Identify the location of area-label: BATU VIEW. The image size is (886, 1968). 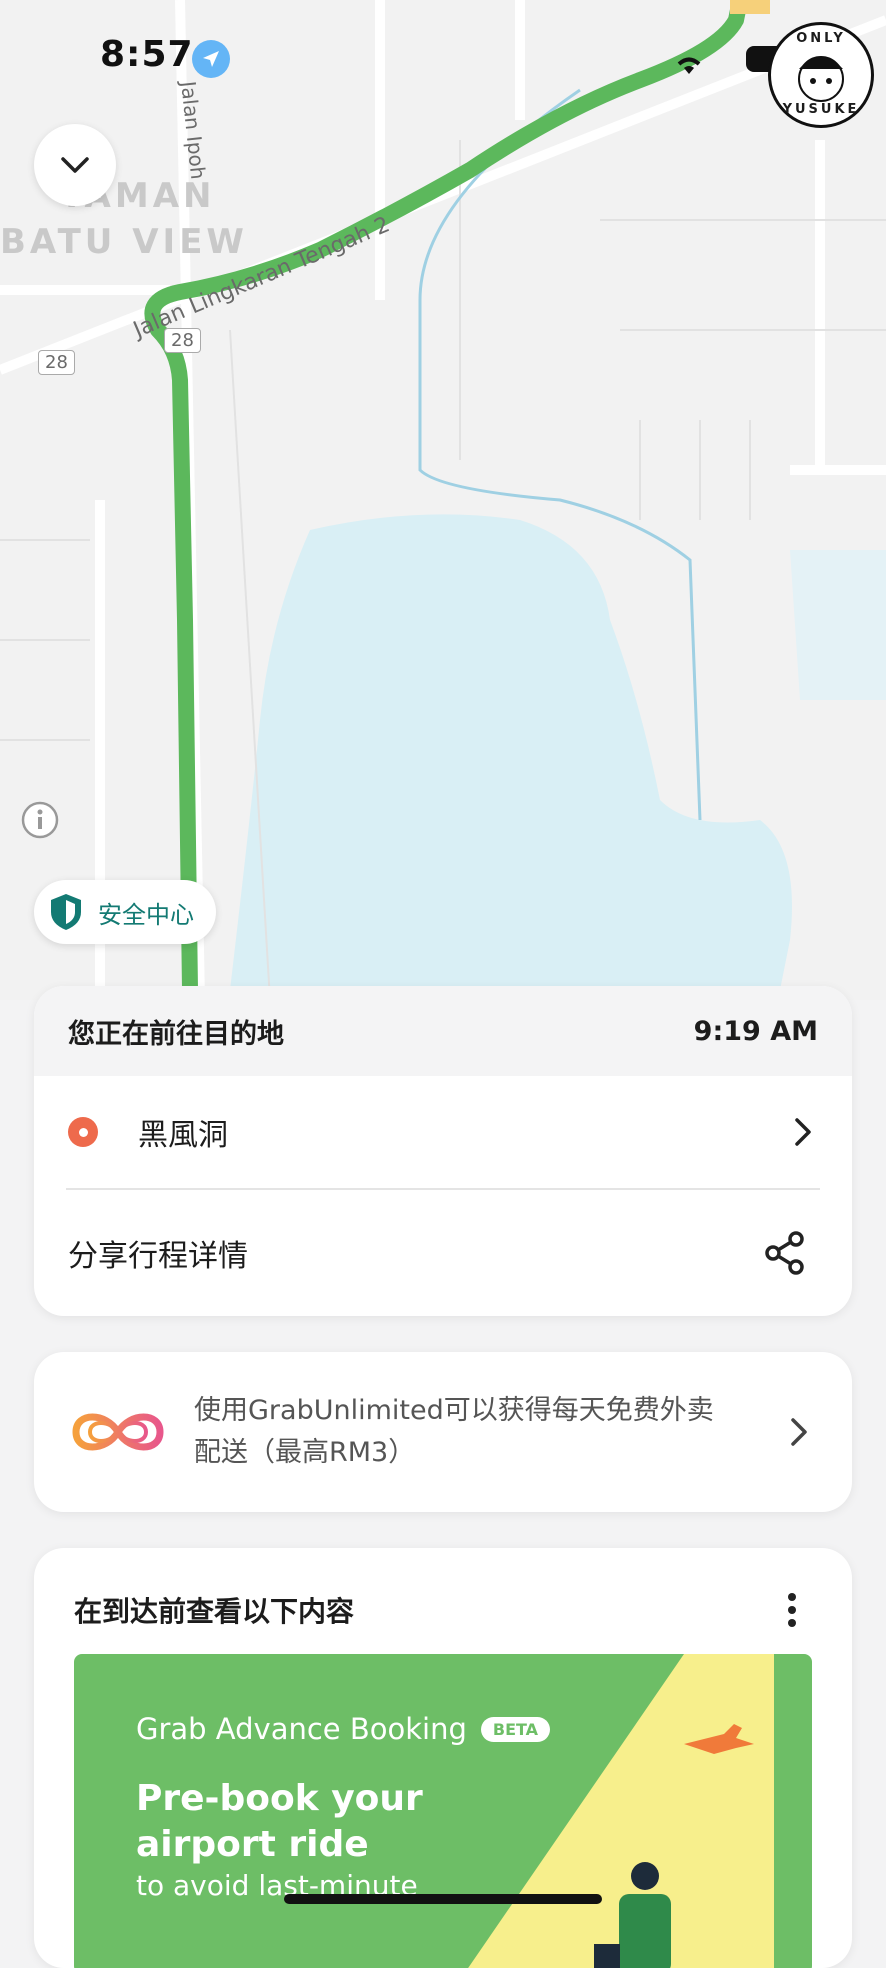
(124, 242).